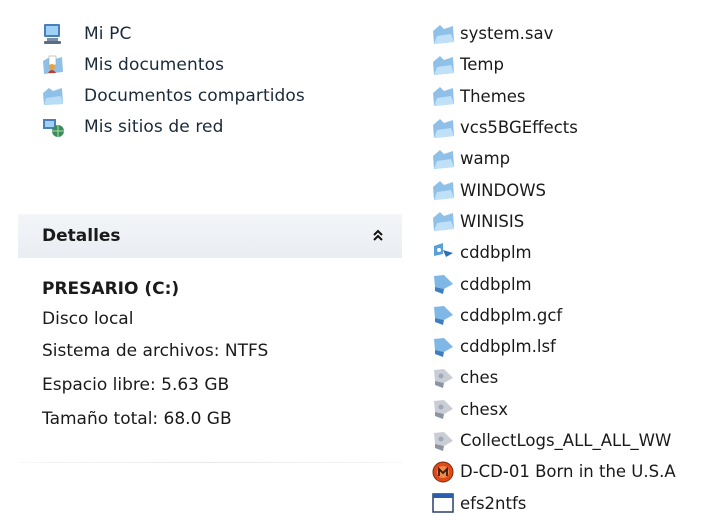 The height and width of the screenshot is (523, 721). Describe the element at coordinates (553, 189) in the screenshot. I see `file-item: WINDOWS` at that location.